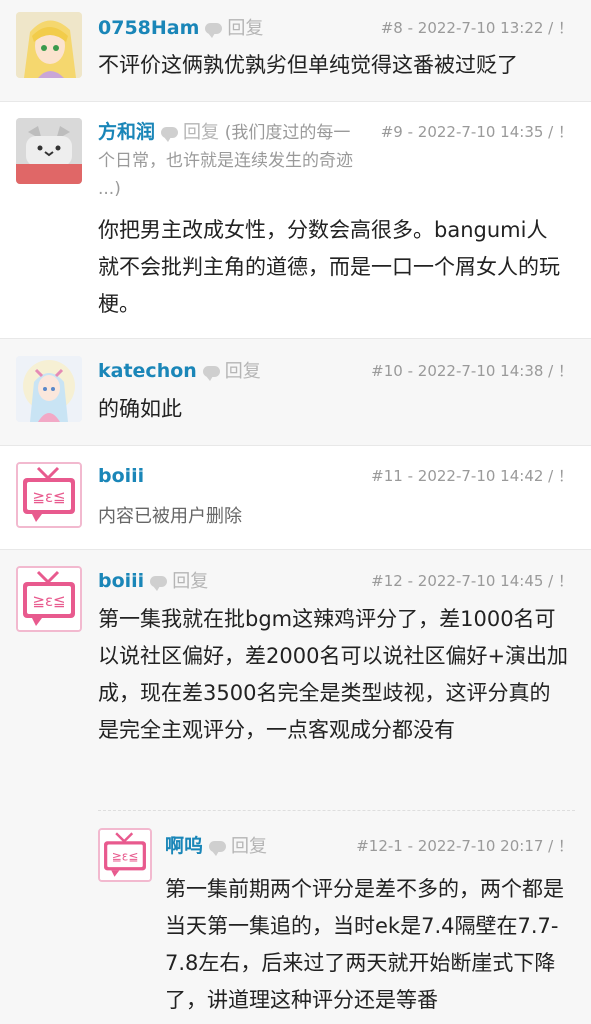 The height and width of the screenshot is (1024, 591). I want to click on post-header: 0758Ham 回复, so click(180, 28).